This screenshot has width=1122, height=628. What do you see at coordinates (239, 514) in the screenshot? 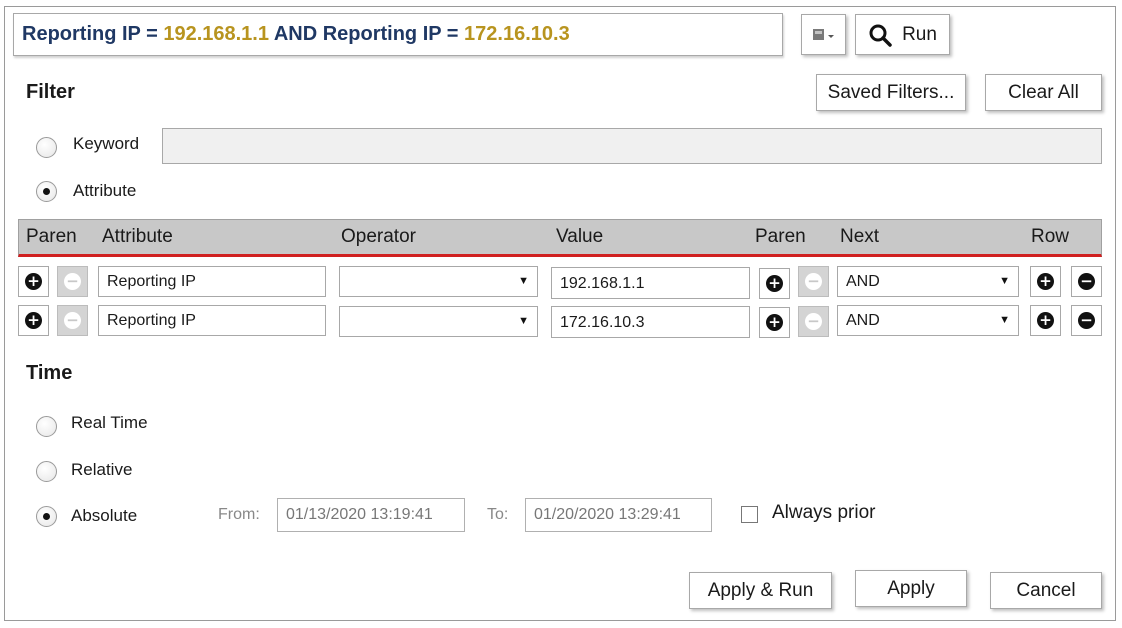
I see `from-label: From:` at bounding box center [239, 514].